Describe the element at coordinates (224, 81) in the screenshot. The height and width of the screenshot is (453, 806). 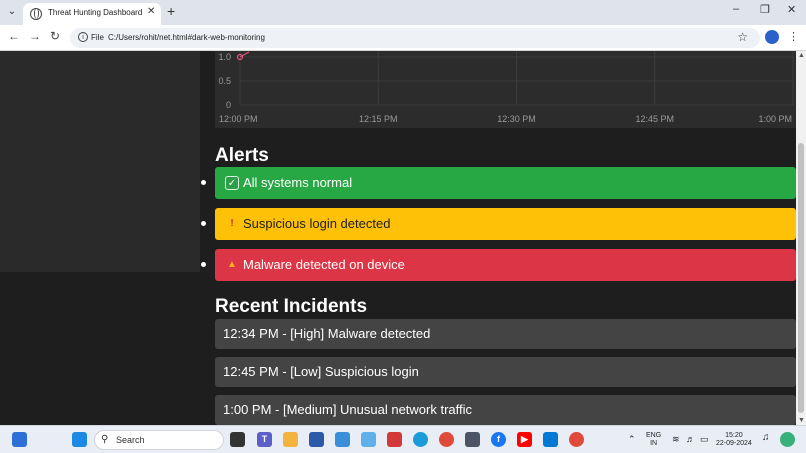
I see `chart-y-tick: 0.5` at that location.